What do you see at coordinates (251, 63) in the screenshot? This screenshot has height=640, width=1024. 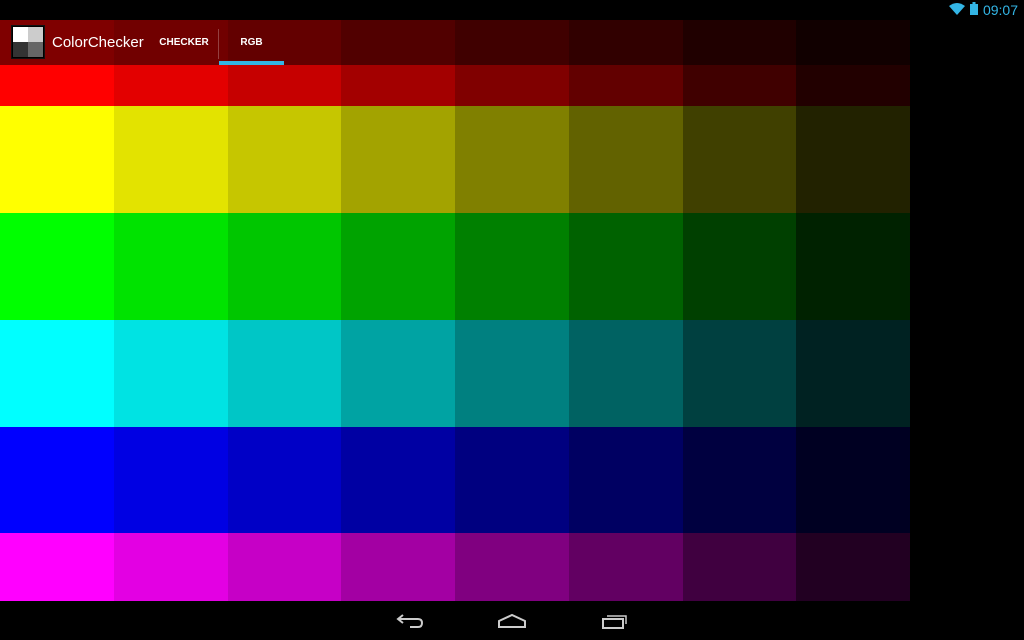 I see `tab-selected-indicator` at bounding box center [251, 63].